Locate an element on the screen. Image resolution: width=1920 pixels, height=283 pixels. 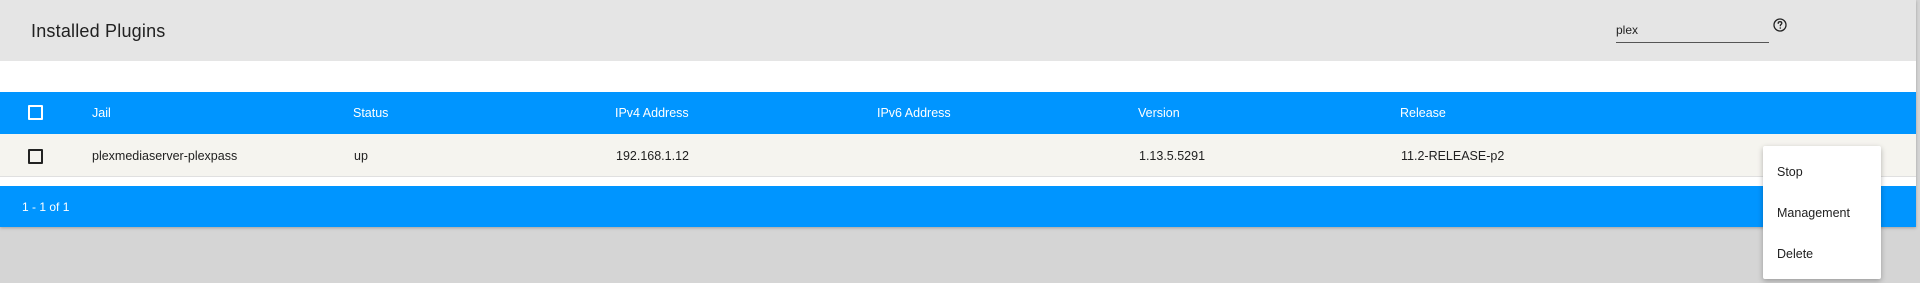
cell-version: 1.13.5.5291 is located at coordinates (1172, 156).